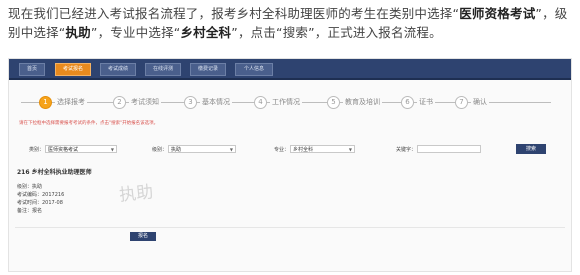  What do you see at coordinates (531, 149) in the screenshot?
I see `search-button: 搜索` at bounding box center [531, 149].